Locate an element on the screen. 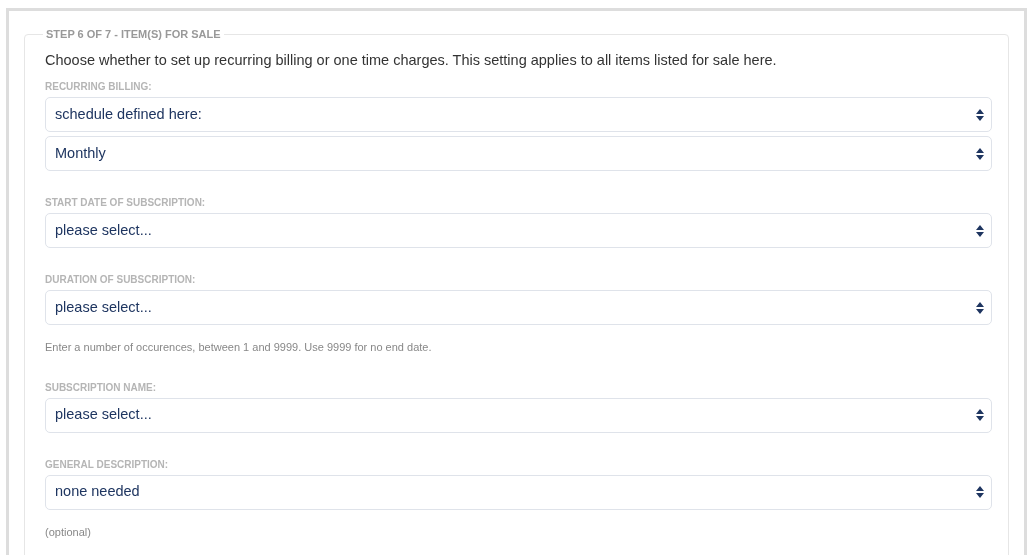 Image resolution: width=1030 pixels, height=555 pixels. help-text: (optional) is located at coordinates (68, 532).